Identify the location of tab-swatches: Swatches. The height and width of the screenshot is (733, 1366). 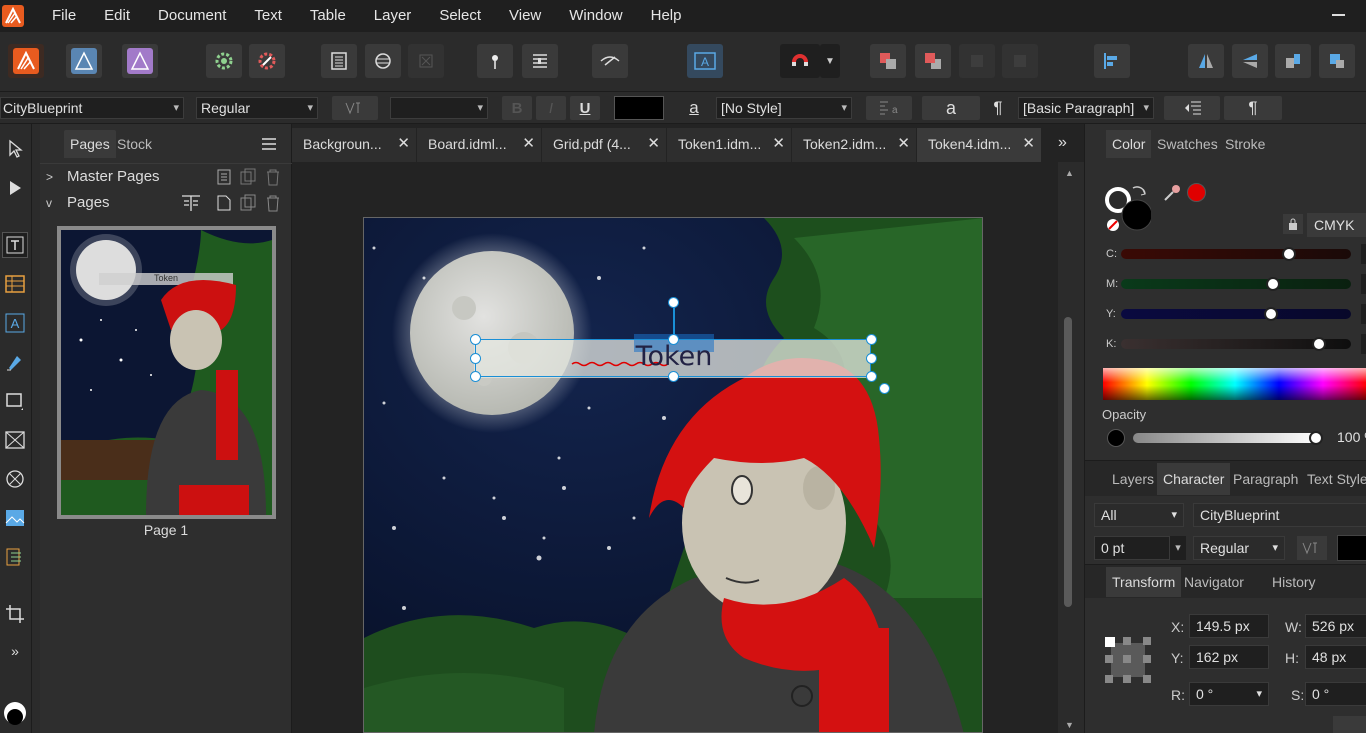
(1187, 144).